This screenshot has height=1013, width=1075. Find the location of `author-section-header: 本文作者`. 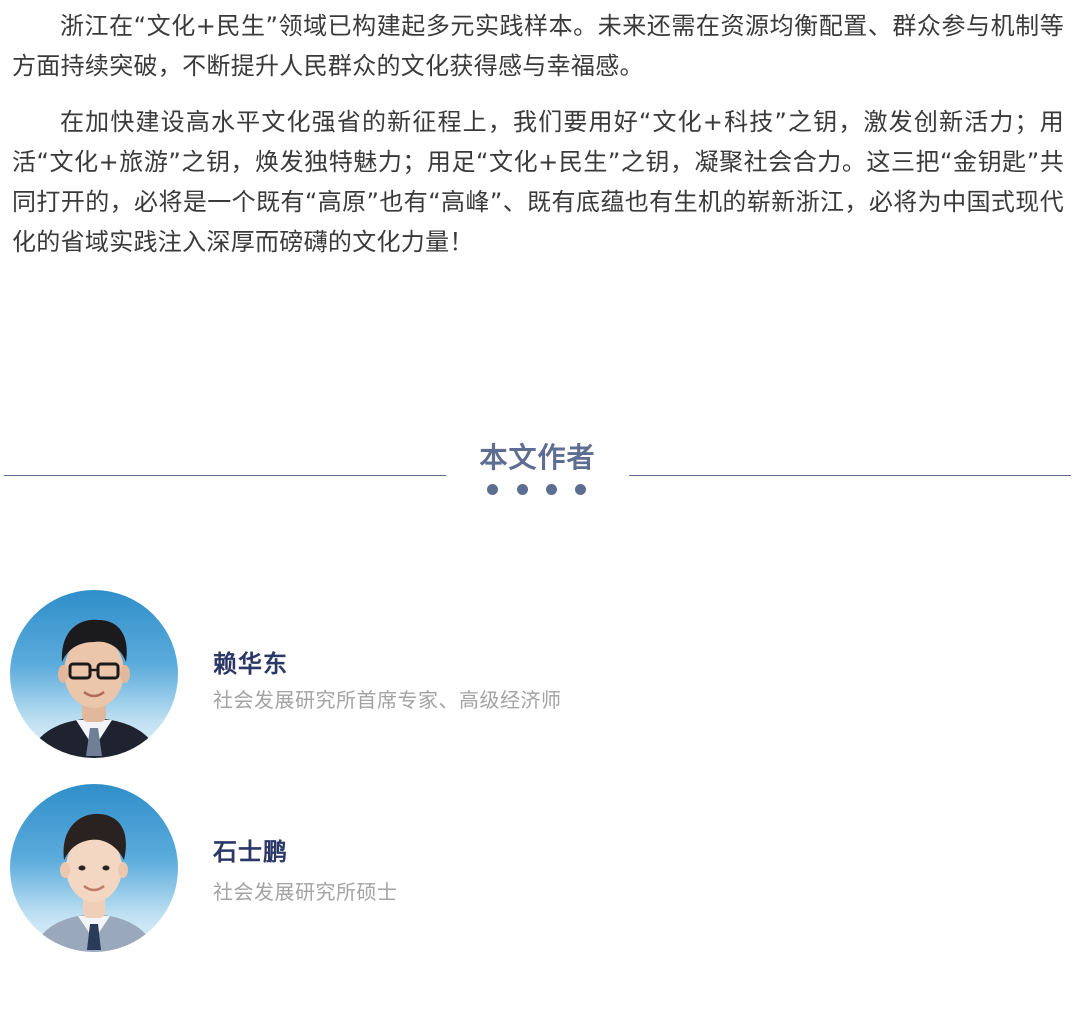

author-section-header: 本文作者 is located at coordinates (537, 472).